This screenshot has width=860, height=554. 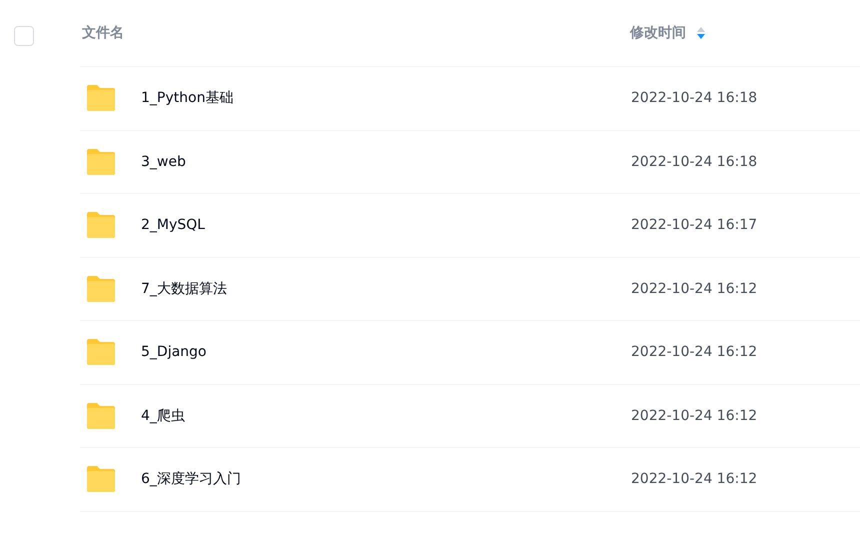 What do you see at coordinates (24, 36) in the screenshot?
I see `select-all-checkbox` at bounding box center [24, 36].